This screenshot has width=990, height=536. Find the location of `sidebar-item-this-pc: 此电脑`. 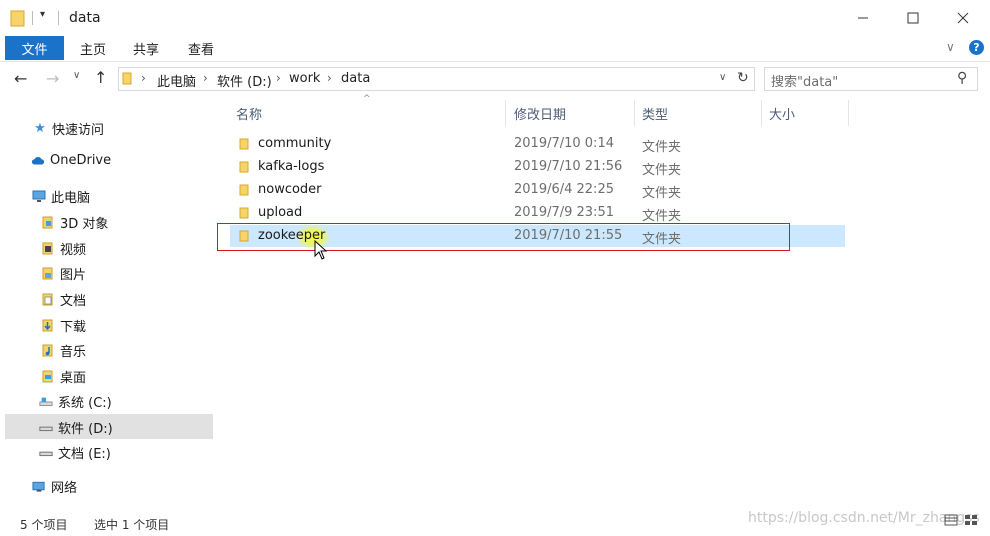

sidebar-item-this-pc: 此电脑 is located at coordinates (61, 196).